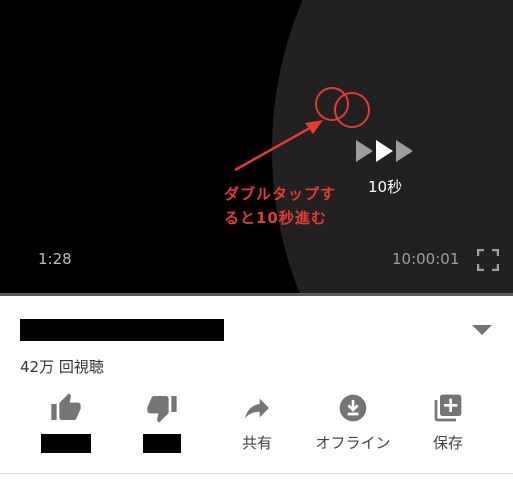 This screenshot has height=479, width=513. What do you see at coordinates (353, 443) in the screenshot?
I see `offline-label: オフライン` at bounding box center [353, 443].